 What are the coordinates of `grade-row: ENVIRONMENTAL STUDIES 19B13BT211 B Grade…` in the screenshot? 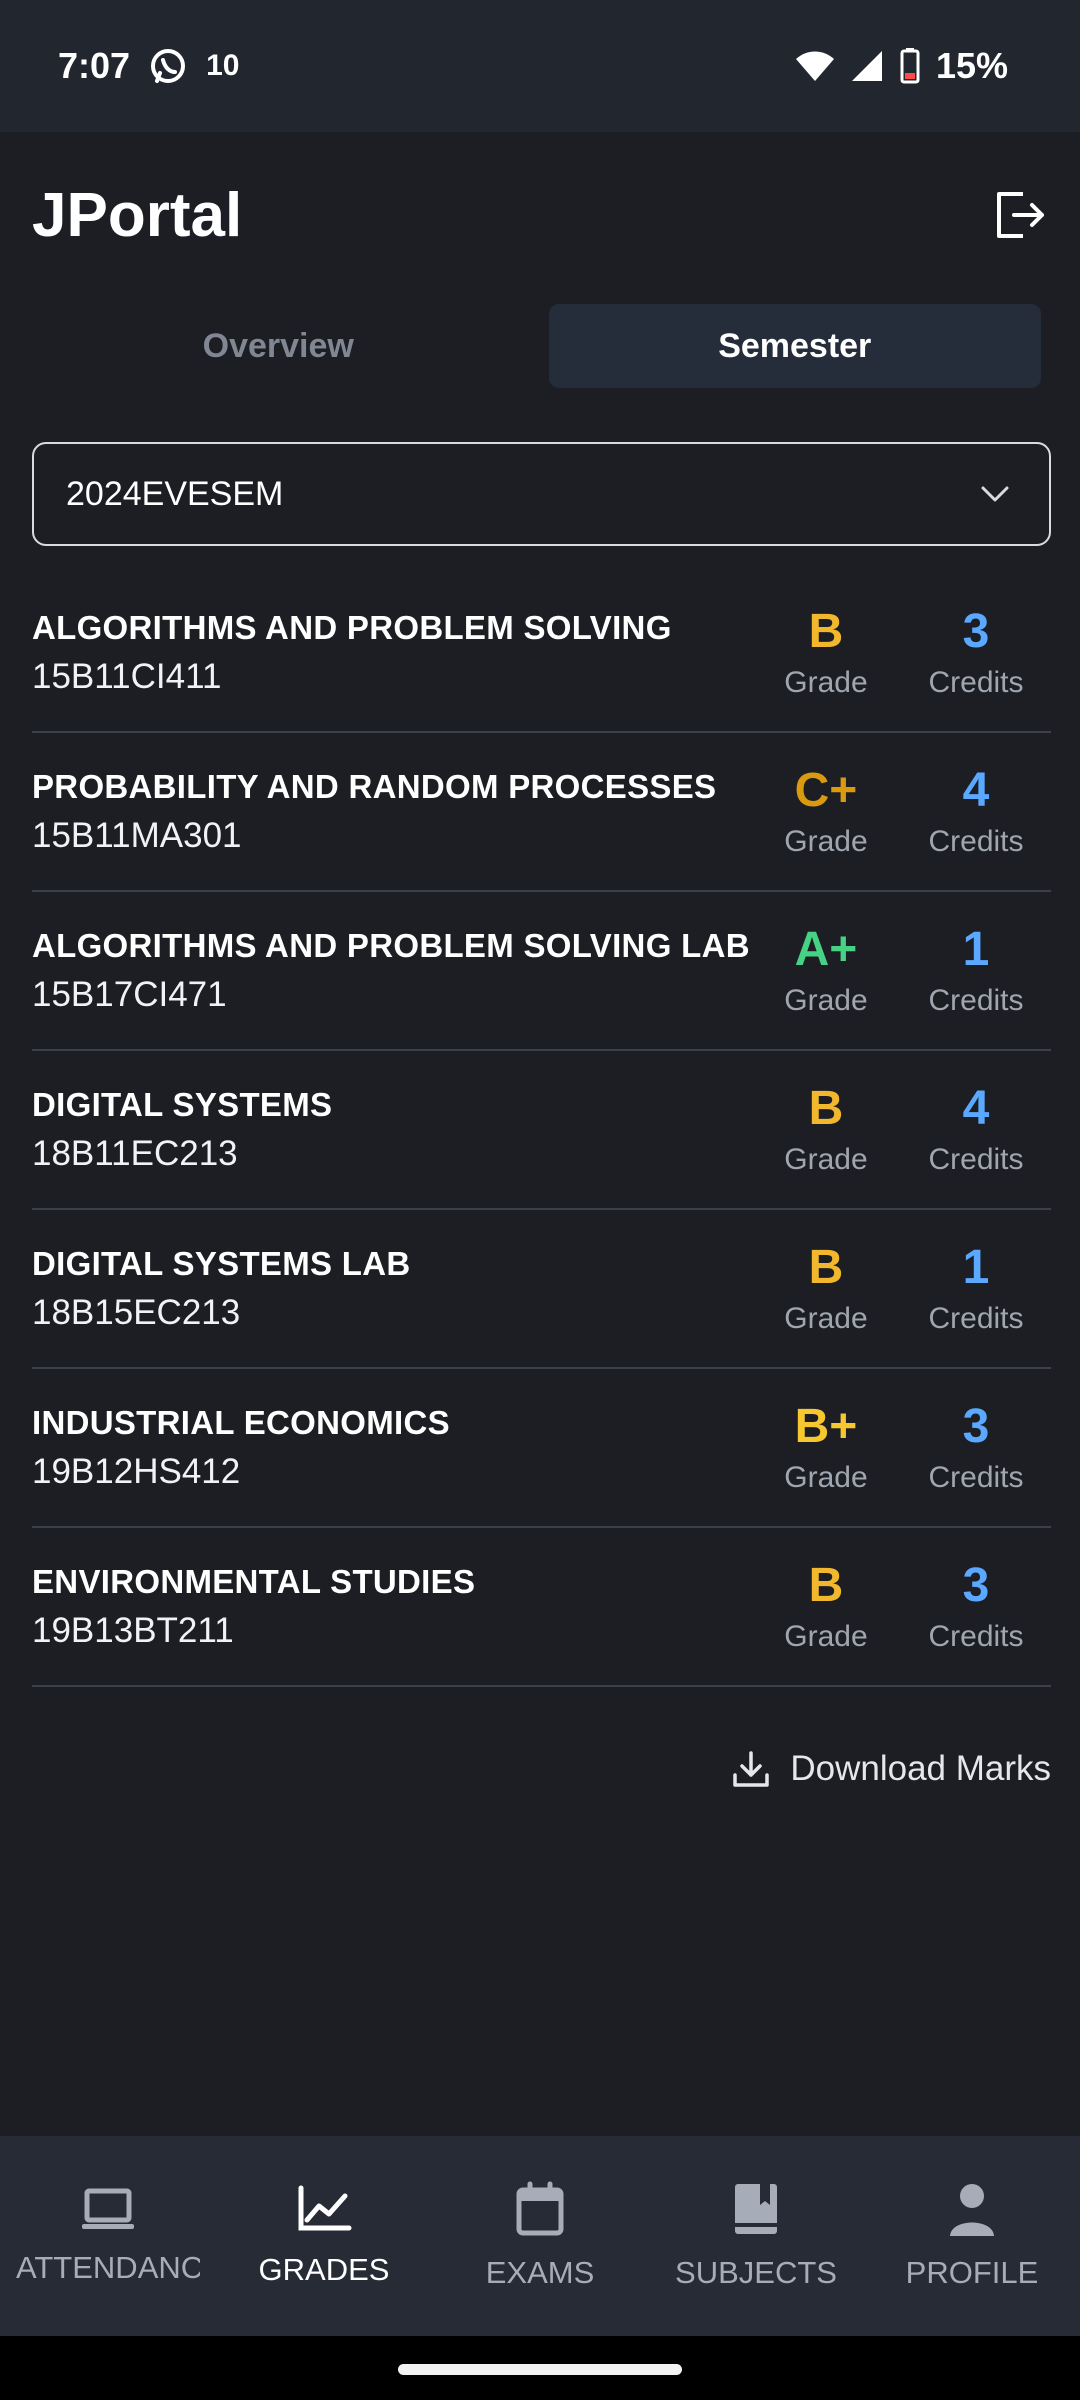 It's located at (541, 1607).